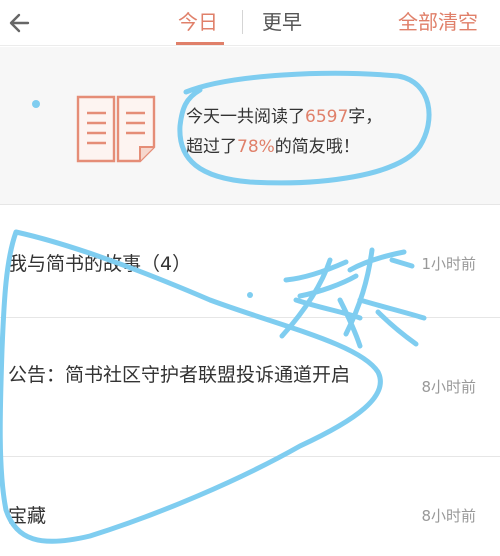 The height and width of the screenshot is (556, 500). Describe the element at coordinates (200, 43) in the screenshot. I see `tab-active-indicator` at that location.